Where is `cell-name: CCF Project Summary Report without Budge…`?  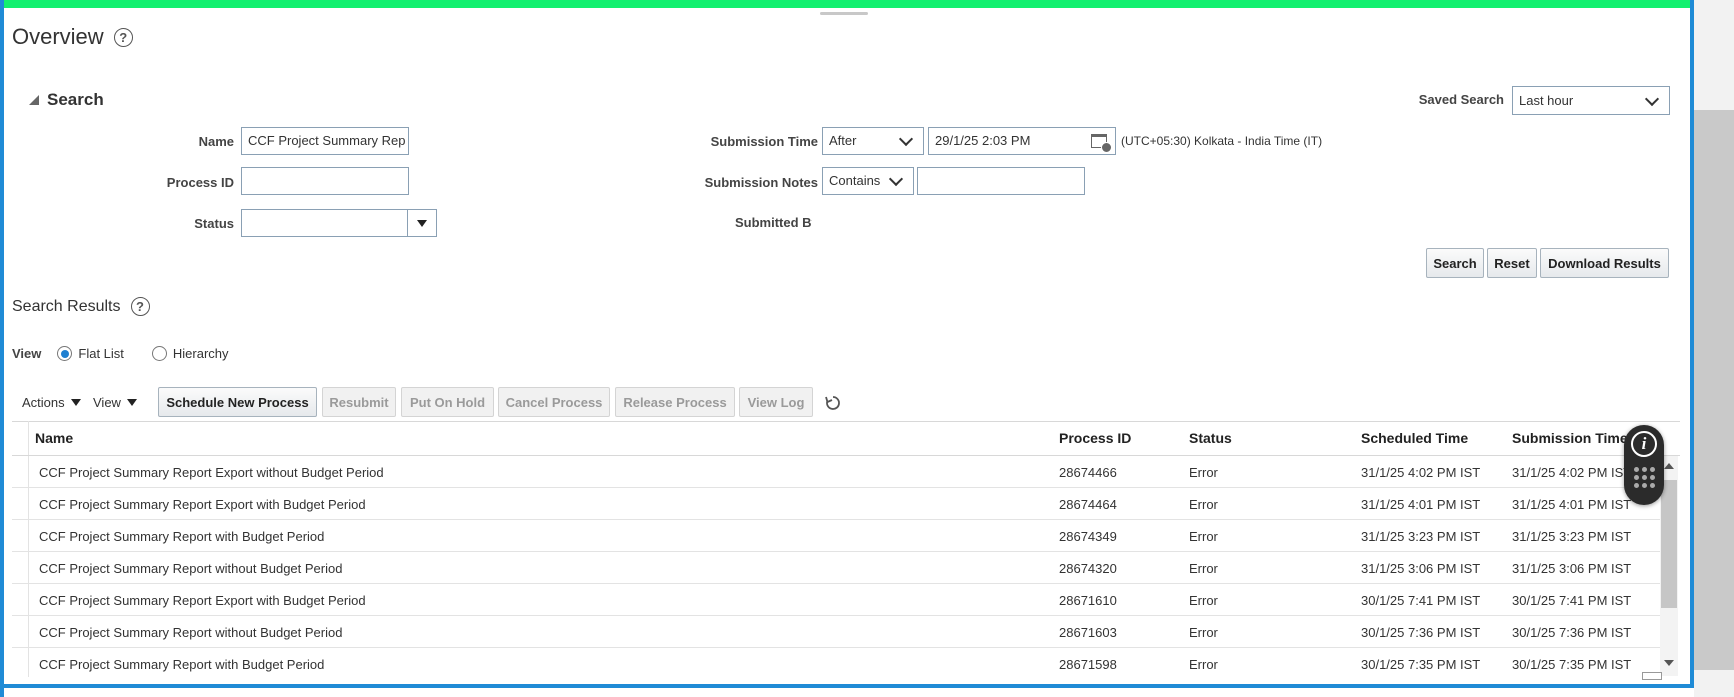
cell-name: CCF Project Summary Report without Budge… is located at coordinates (191, 568).